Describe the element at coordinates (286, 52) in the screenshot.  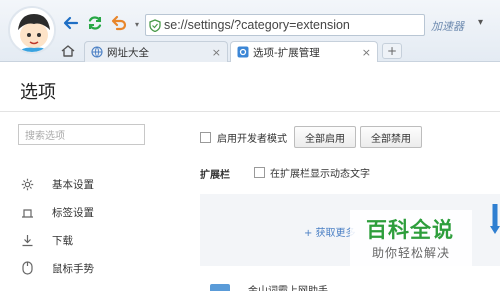
I see `tab-label: 选项-扩展管理` at that location.